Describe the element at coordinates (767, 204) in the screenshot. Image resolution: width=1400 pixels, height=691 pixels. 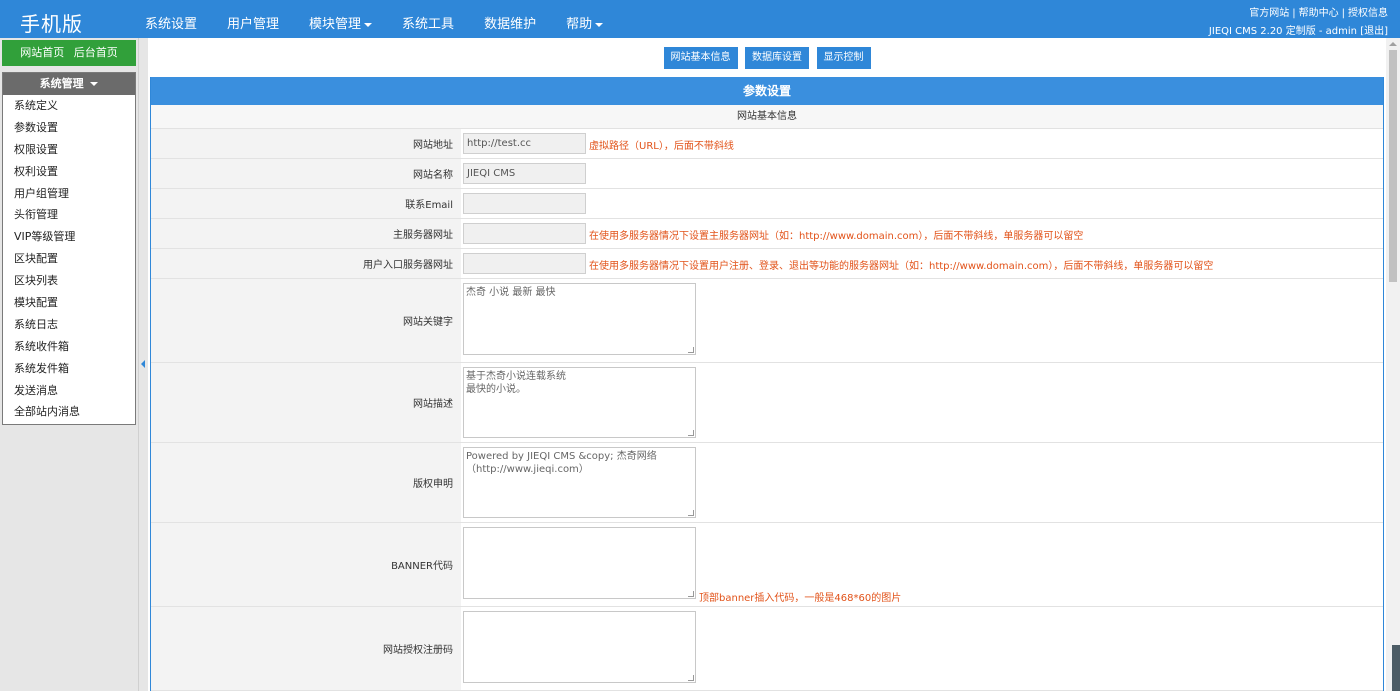
I see `form-row-email: 联系Email` at that location.